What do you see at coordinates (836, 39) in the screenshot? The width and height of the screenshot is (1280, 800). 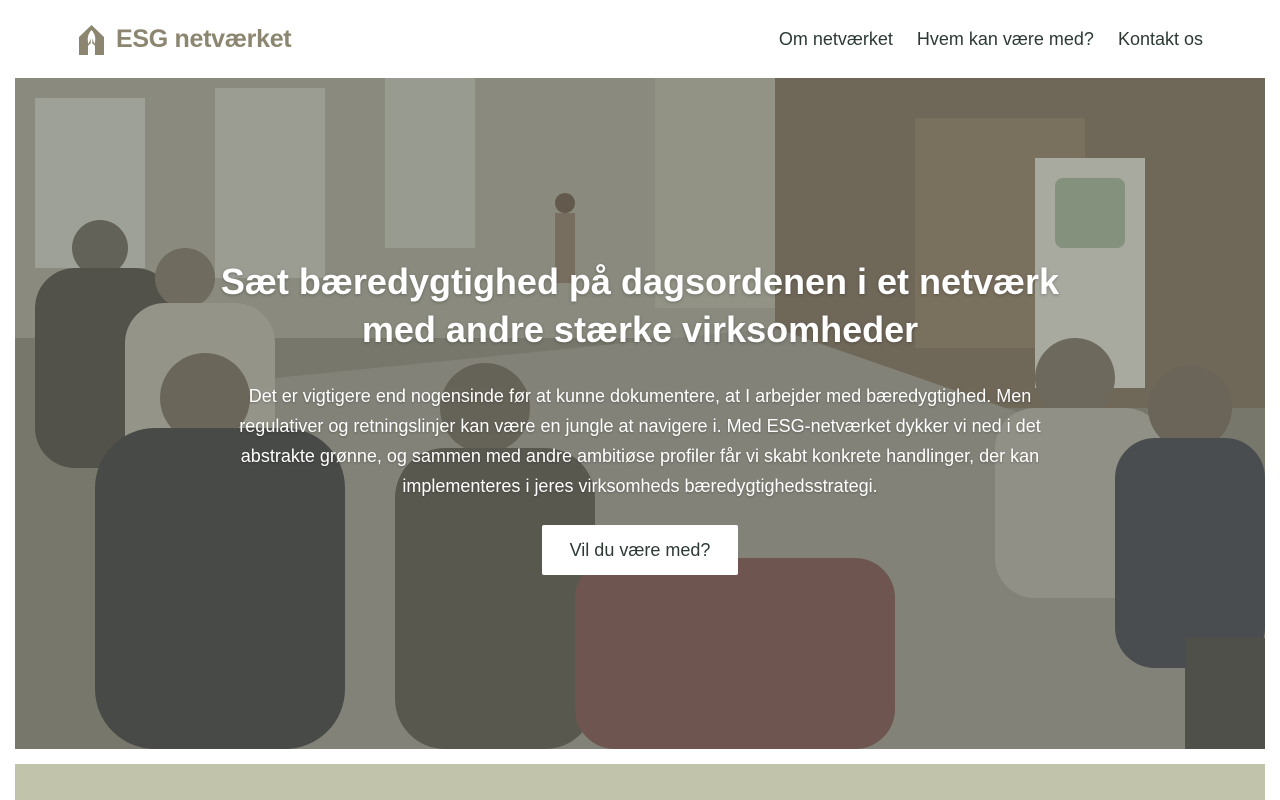 I see `nav-om-netvaerket: Om netværket` at bounding box center [836, 39].